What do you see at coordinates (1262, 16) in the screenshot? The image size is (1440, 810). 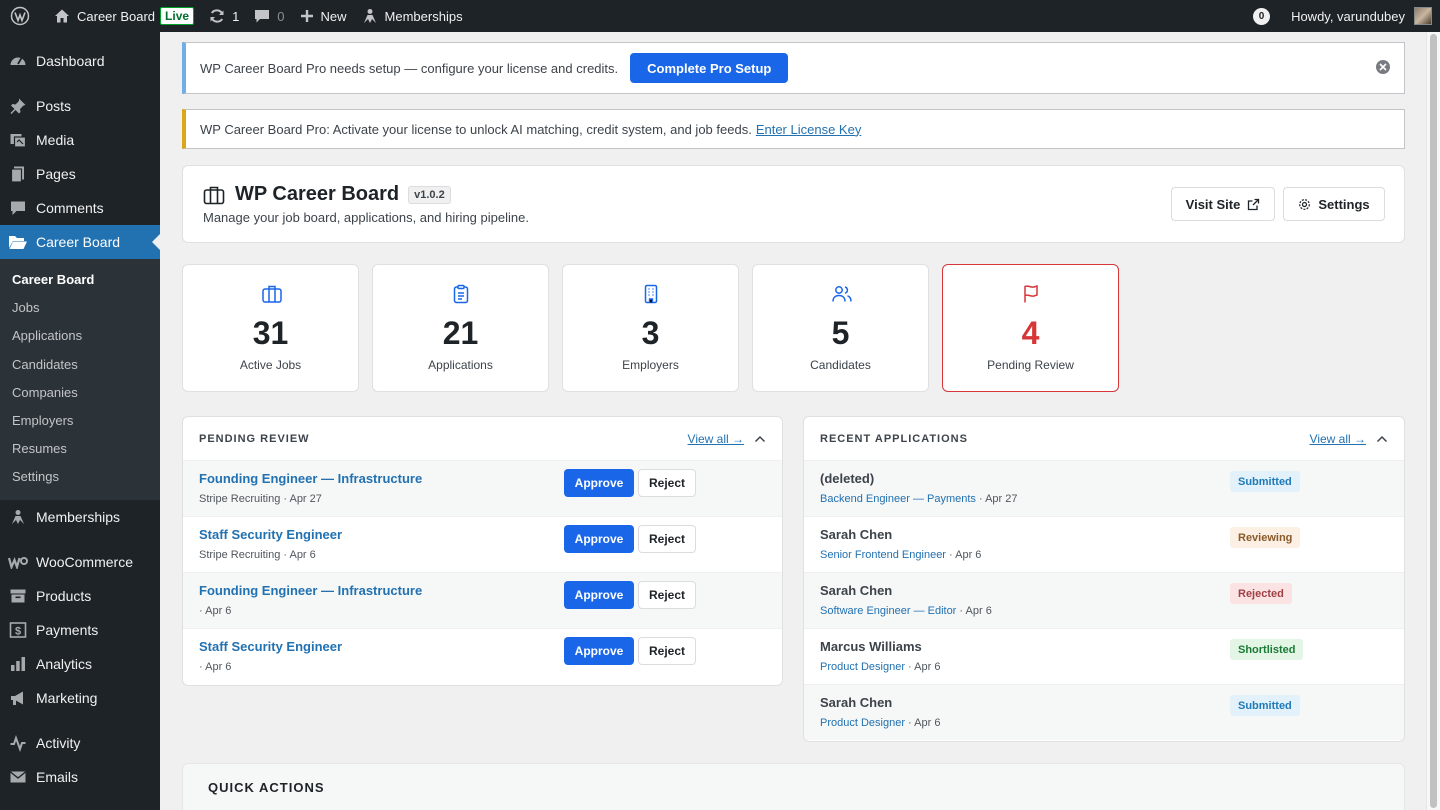 I see `notifications-count: 0` at bounding box center [1262, 16].